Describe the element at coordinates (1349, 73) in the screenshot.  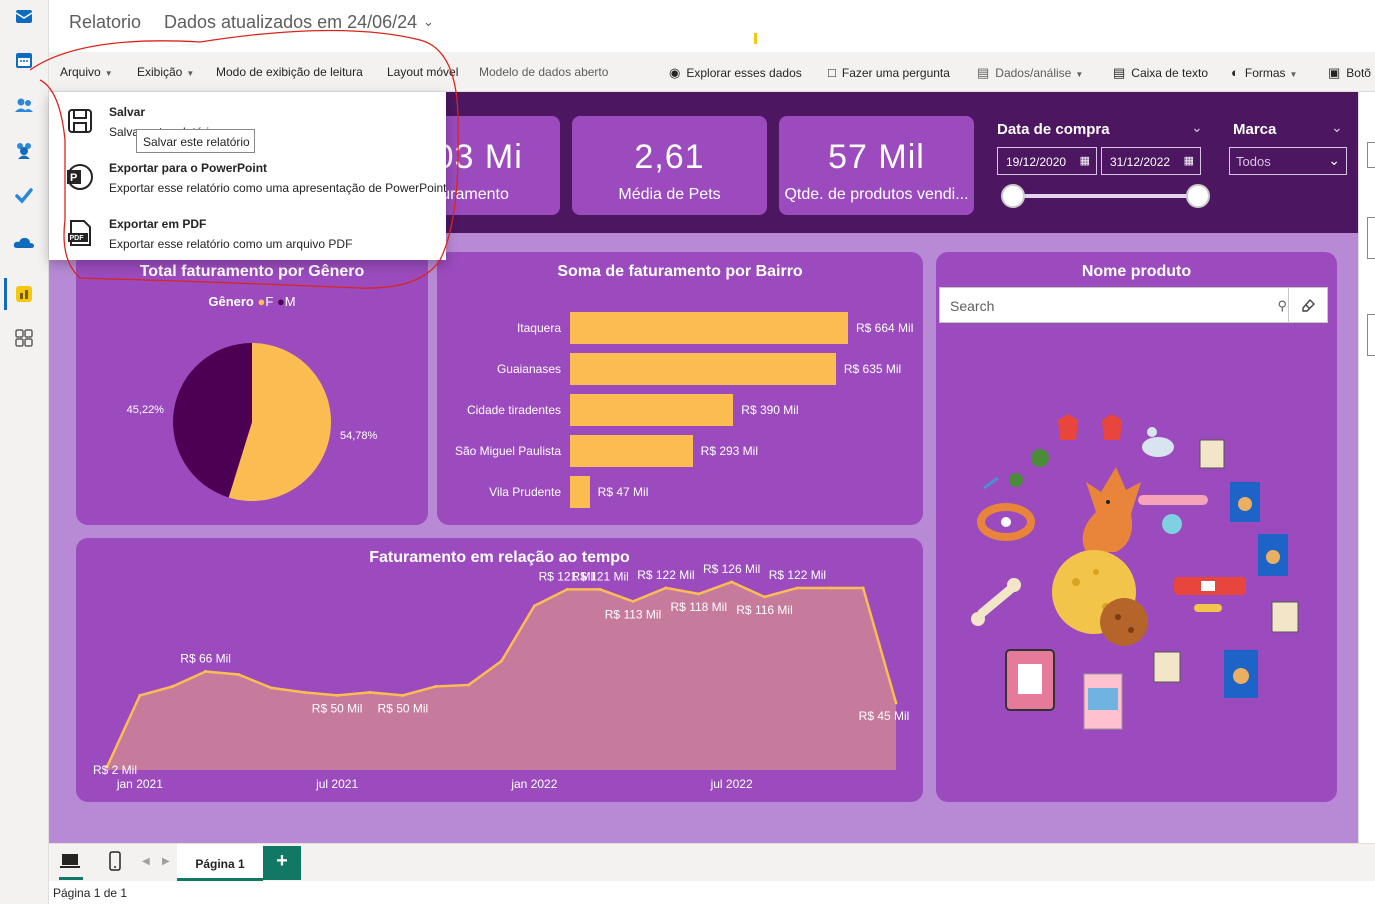
I see `buttons-button: ▣ Botõ` at that location.